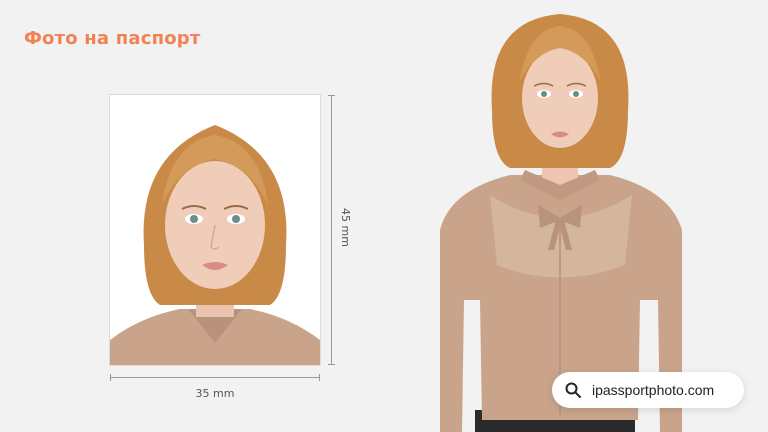  I want to click on height-dimension-line, so click(331, 230).